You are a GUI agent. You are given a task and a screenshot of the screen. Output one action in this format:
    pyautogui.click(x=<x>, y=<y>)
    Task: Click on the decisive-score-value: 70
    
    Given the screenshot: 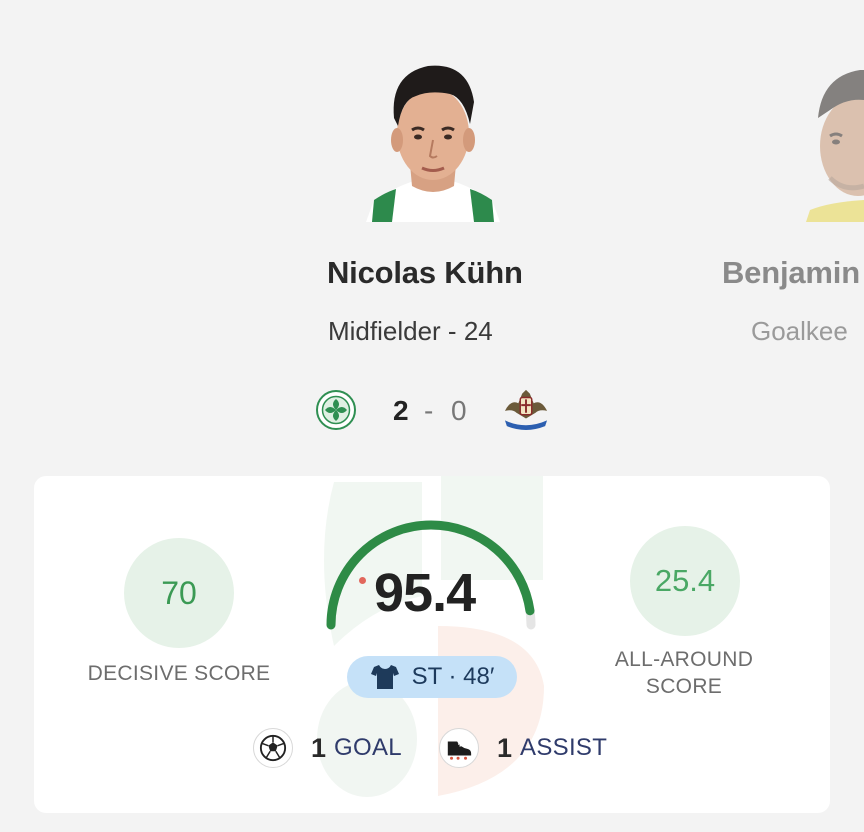 What is the action you would take?
    pyautogui.click(x=179, y=593)
    